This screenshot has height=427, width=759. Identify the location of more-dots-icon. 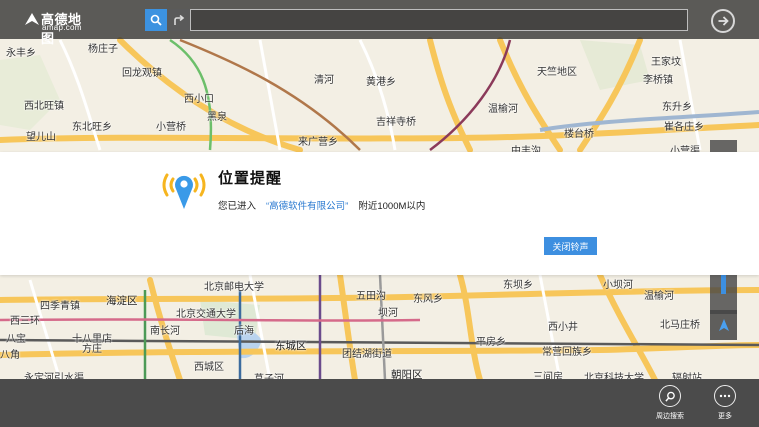
(725, 396).